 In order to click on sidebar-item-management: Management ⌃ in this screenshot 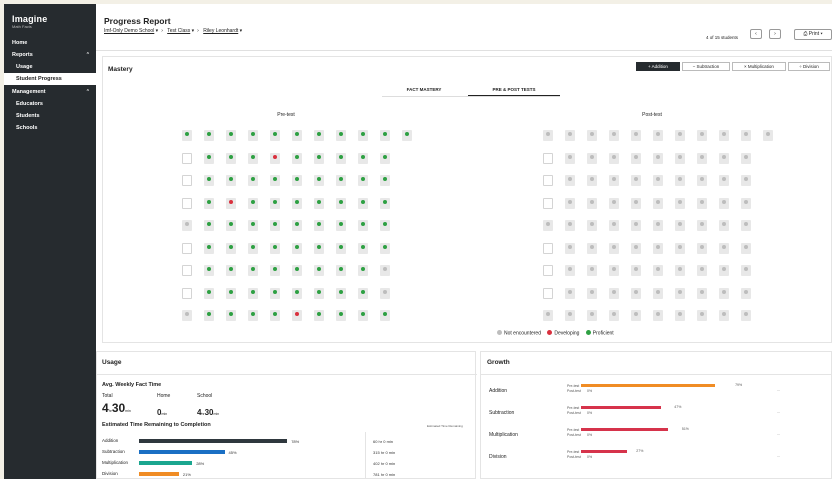, I will do `click(50, 92)`.